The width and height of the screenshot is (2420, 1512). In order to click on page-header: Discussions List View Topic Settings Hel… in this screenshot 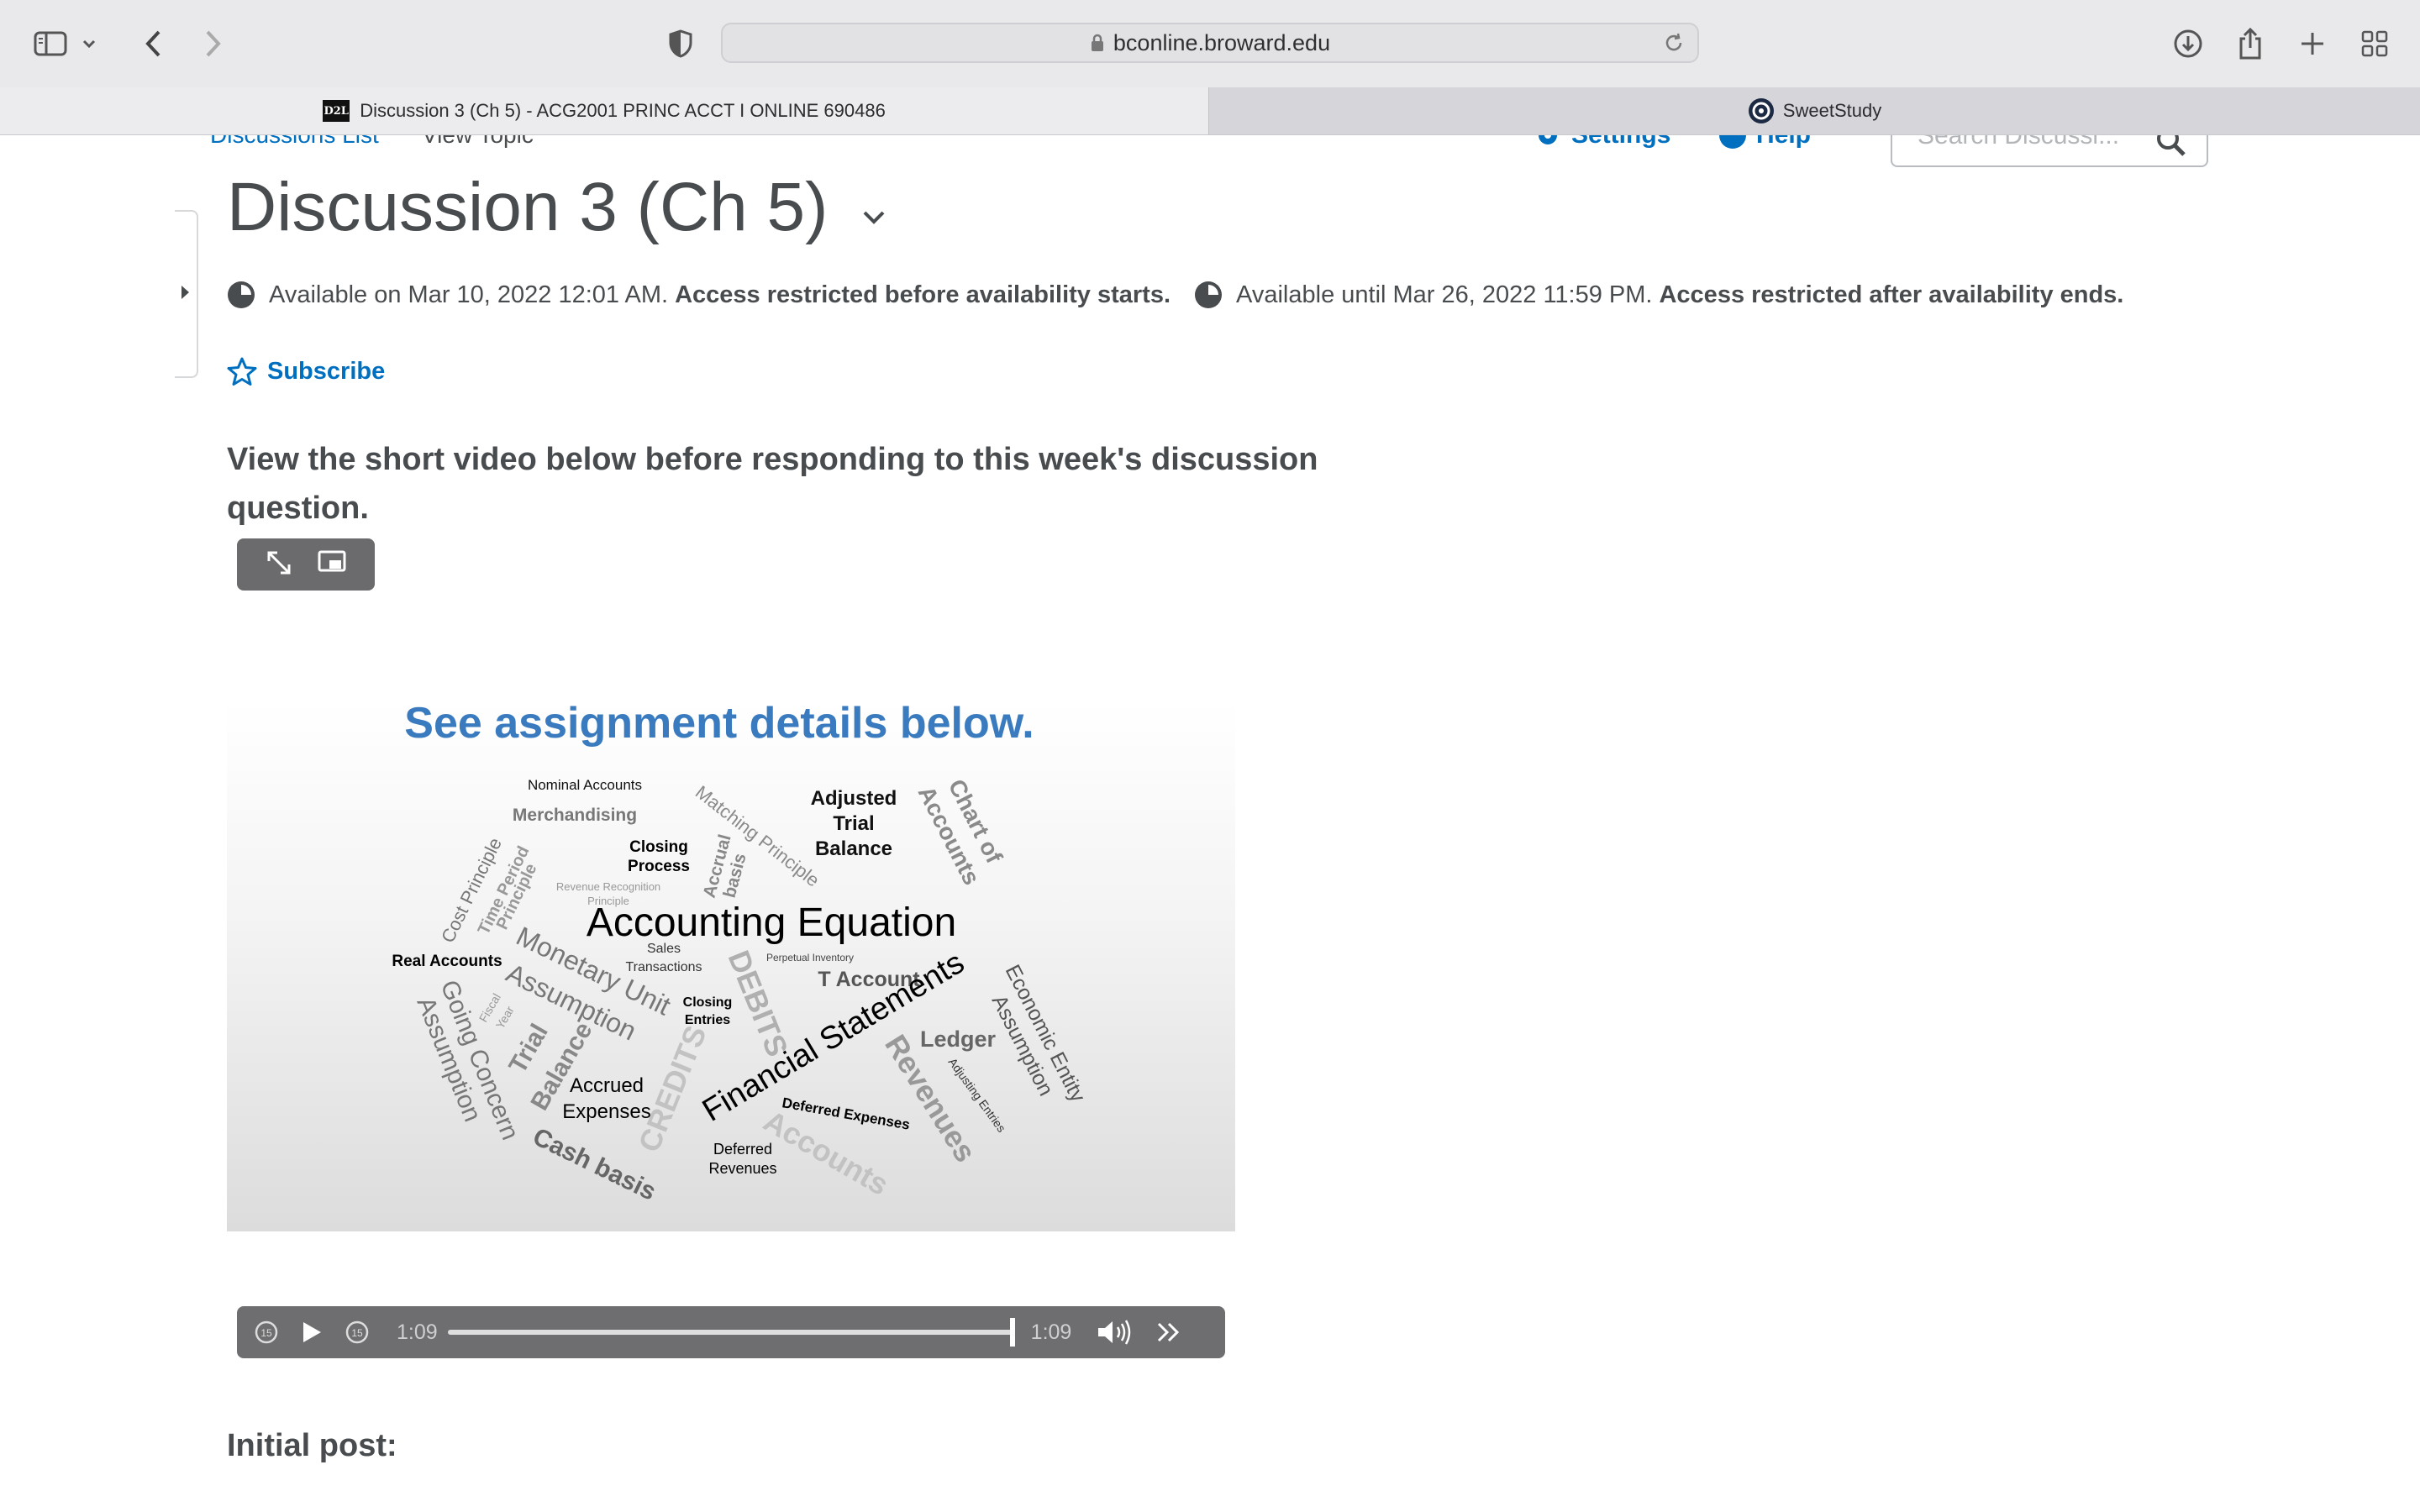, I will do `click(1210, 152)`.